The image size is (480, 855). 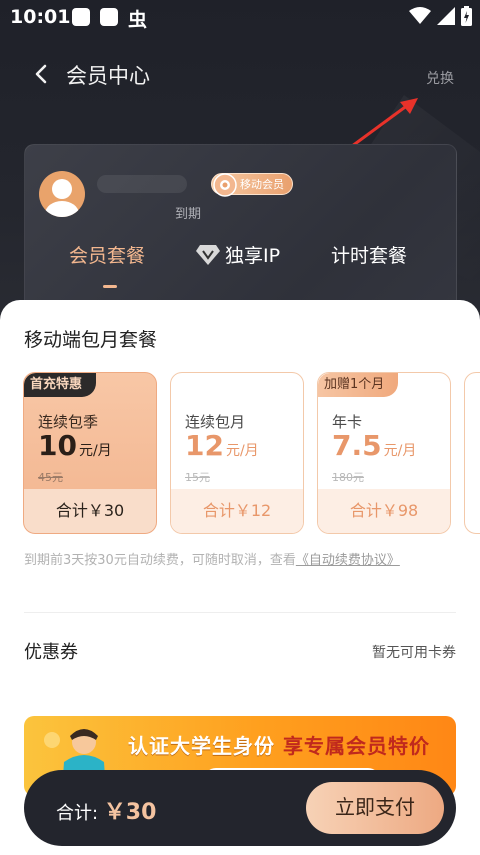 What do you see at coordinates (42, 74) in the screenshot?
I see `back-icon` at bounding box center [42, 74].